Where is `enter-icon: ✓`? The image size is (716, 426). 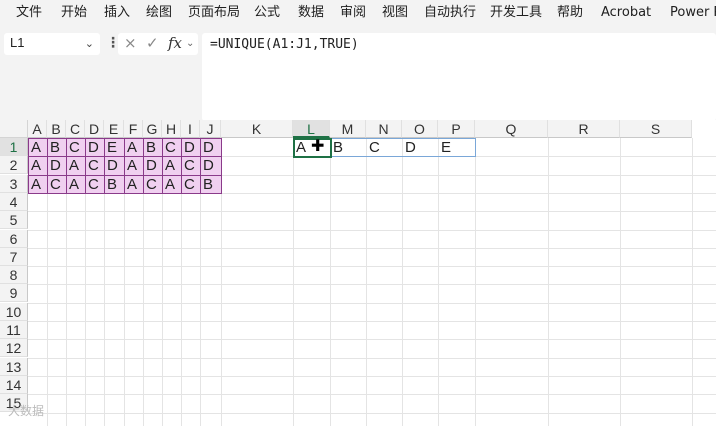
enter-icon: ✓ is located at coordinates (152, 43).